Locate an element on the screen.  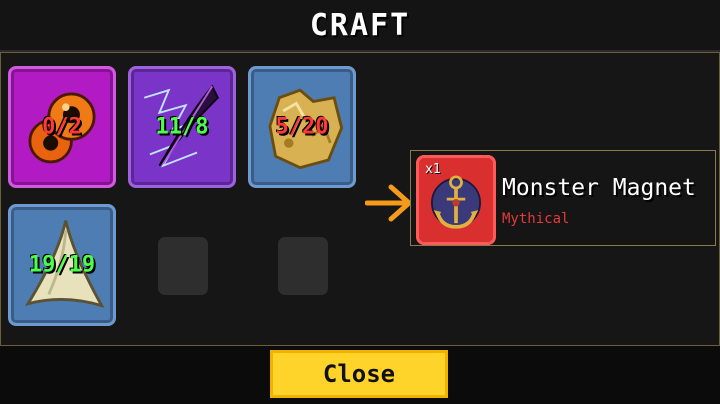
ingredient-count: 5/20 is located at coordinates (302, 127).